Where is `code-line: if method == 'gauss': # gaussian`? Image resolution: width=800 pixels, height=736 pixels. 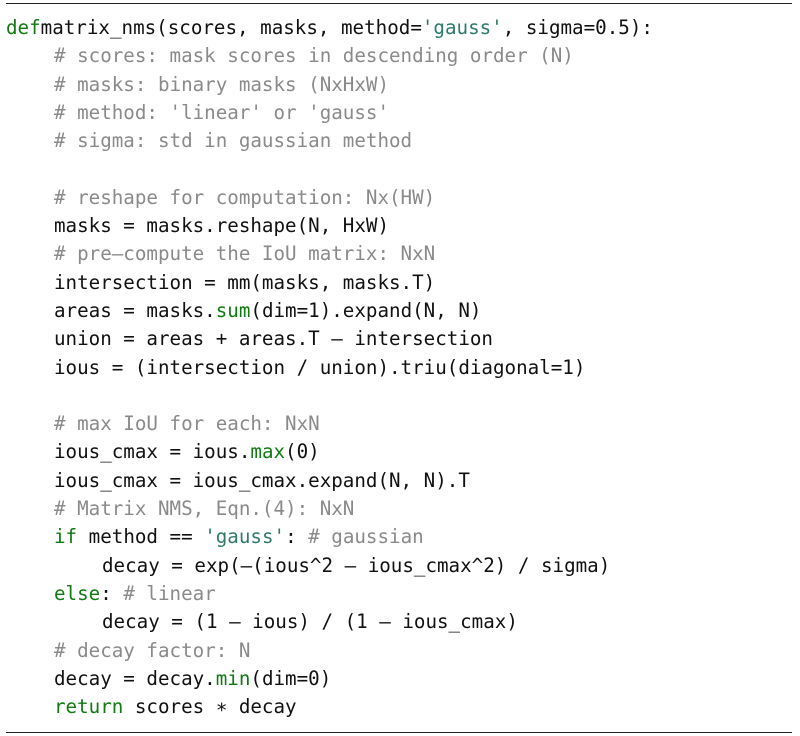
code-line: if method == 'gauss': # gaussian is located at coordinates (400, 537).